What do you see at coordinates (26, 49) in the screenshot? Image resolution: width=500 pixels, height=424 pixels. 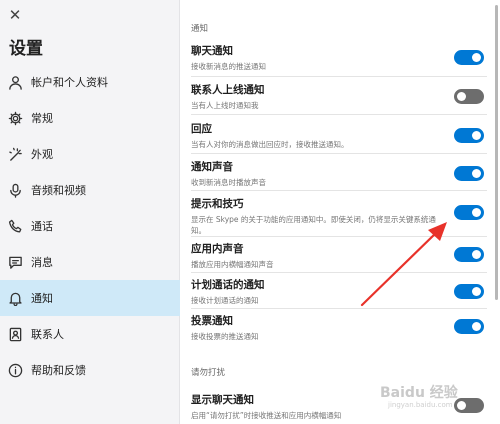 I see `sidebar-title: 设置` at bounding box center [26, 49].